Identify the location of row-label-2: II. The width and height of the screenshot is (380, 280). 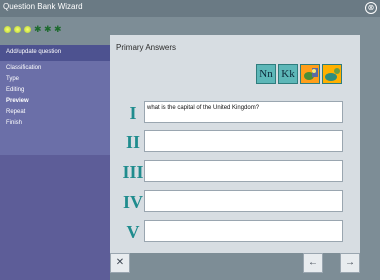
(132, 142).